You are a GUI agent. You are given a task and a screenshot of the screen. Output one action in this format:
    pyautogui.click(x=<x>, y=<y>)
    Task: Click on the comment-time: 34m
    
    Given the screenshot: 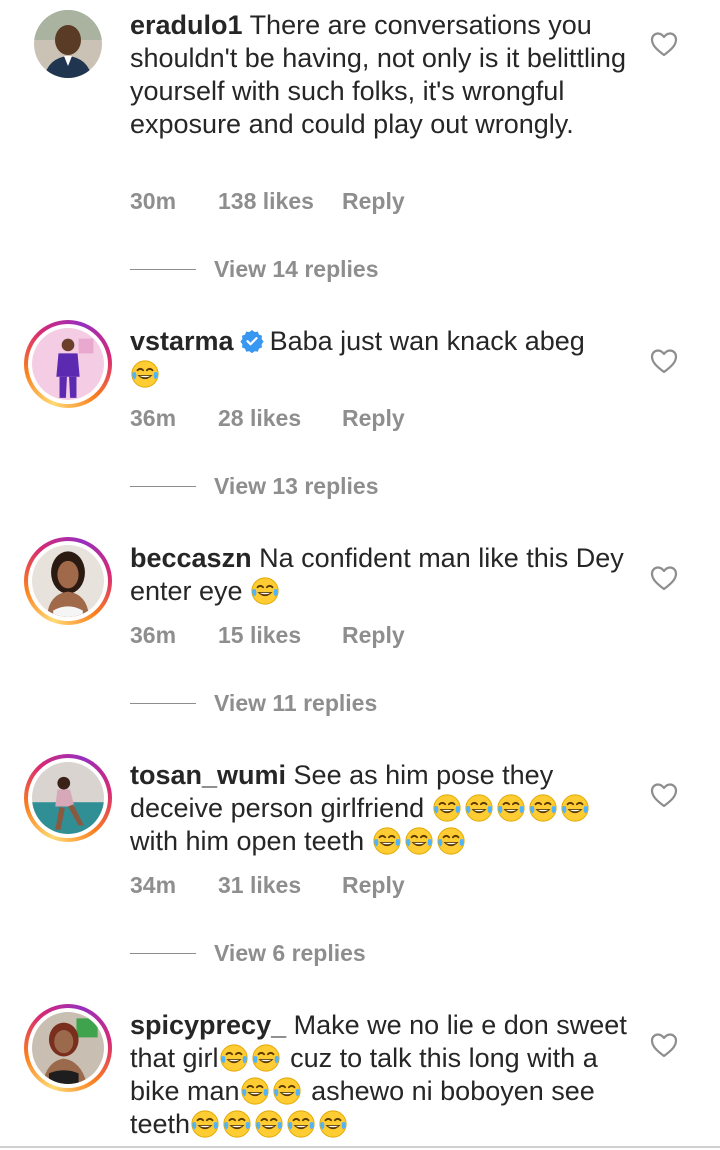 What is the action you would take?
    pyautogui.click(x=153, y=885)
    